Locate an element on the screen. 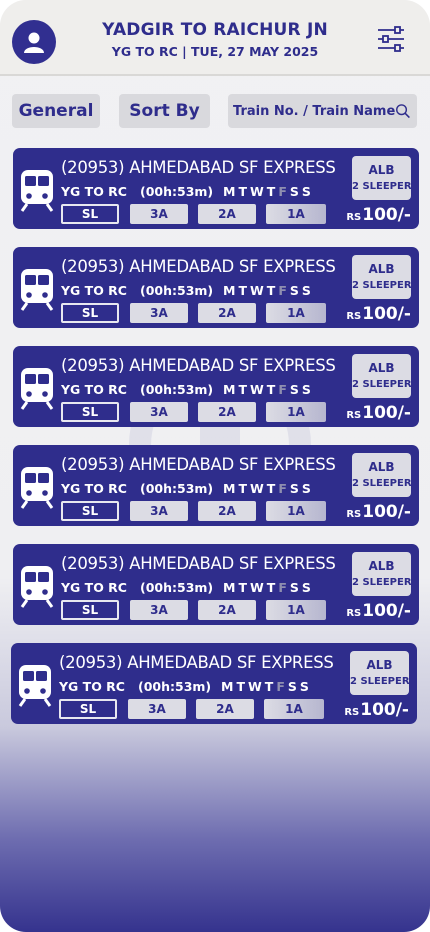  filter-sliders-icon is located at coordinates (391, 39).